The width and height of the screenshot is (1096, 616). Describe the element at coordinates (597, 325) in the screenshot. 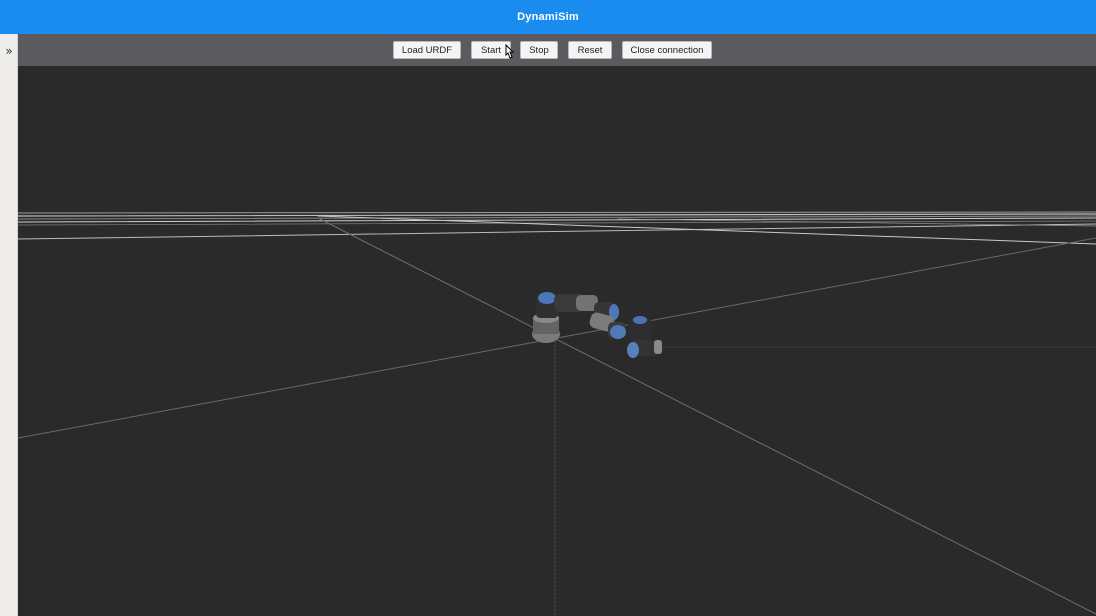

I see `robot-arm-model` at that location.